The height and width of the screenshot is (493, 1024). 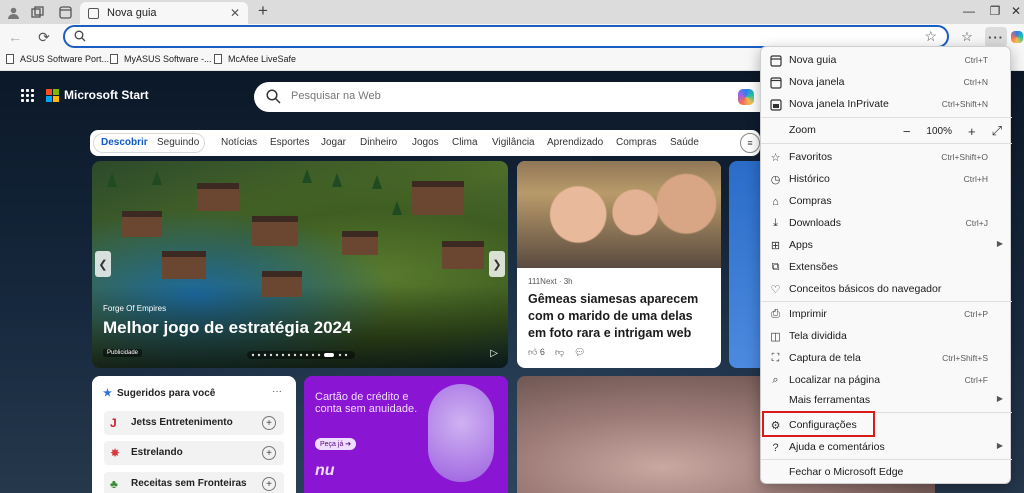 What do you see at coordinates (775, 290) in the screenshot?
I see `essentials-icon: ♡` at bounding box center [775, 290].